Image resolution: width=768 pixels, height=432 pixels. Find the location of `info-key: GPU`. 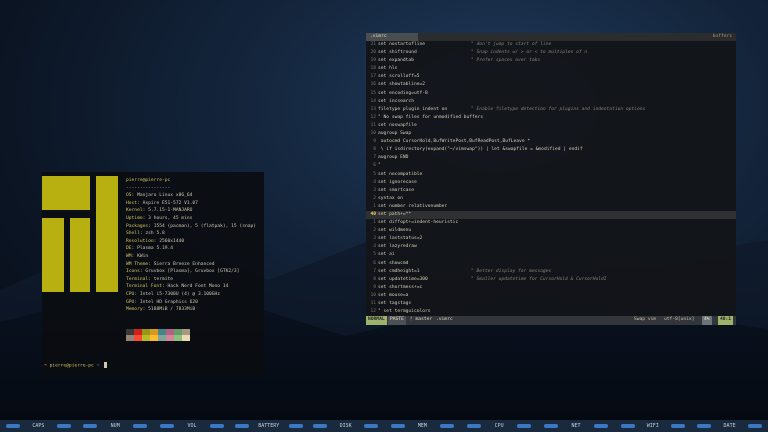

info-key: GPU is located at coordinates (130, 302).